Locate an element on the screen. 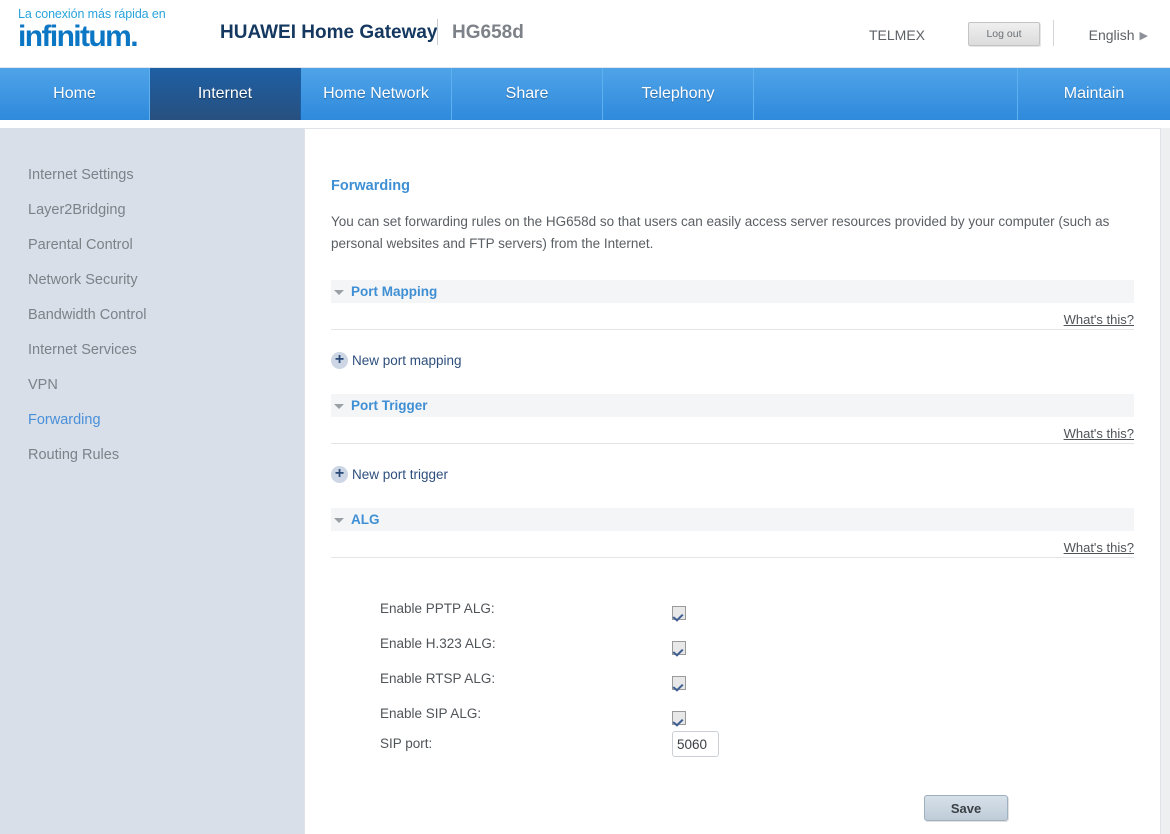 Image resolution: width=1170 pixels, height=834 pixels. infinitum-logo: La conexión más rápida en infinitum. is located at coordinates (113, 29).